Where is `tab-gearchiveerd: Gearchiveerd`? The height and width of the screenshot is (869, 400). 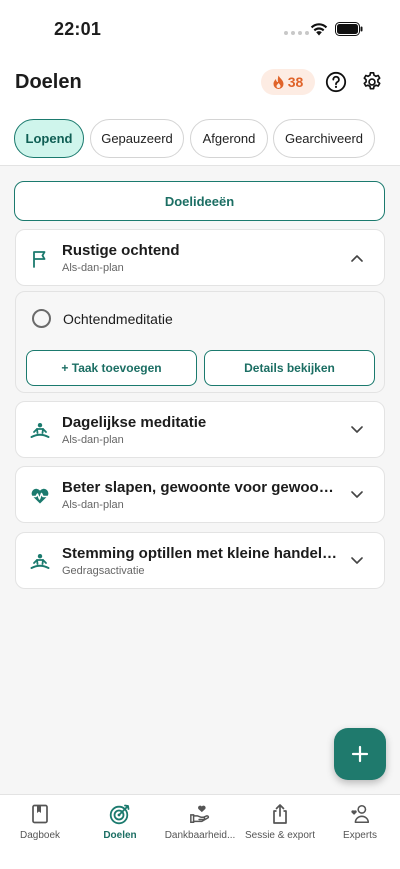 tab-gearchiveerd: Gearchiveerd is located at coordinates (324, 138).